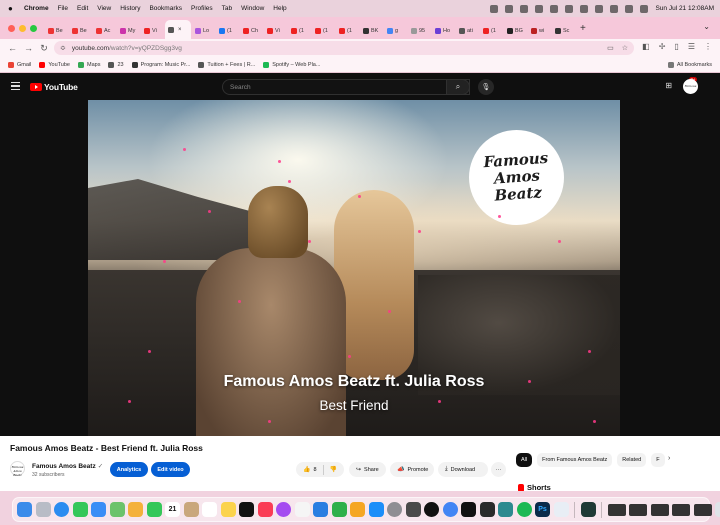 Image resolution: width=720 pixels, height=525 pixels. What do you see at coordinates (279, 8) in the screenshot?
I see `menu-help: Help` at bounding box center [279, 8].